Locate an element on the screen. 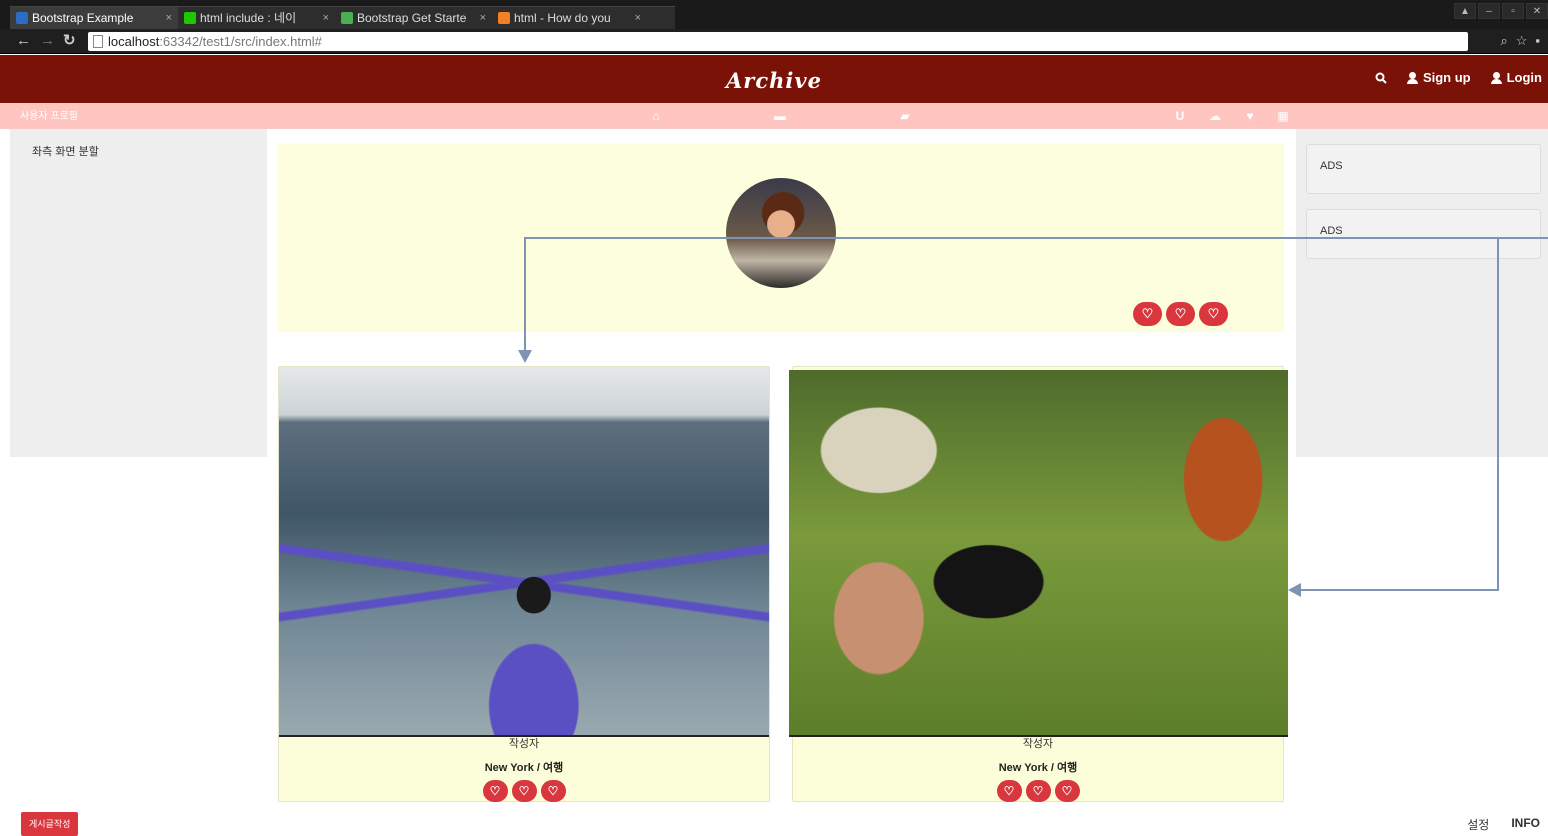 The image size is (1548, 836). sub-navbar: 사용자 프로필 ⌂ ▬ ▰ U ☁ ♥ ▦ is located at coordinates (774, 116).